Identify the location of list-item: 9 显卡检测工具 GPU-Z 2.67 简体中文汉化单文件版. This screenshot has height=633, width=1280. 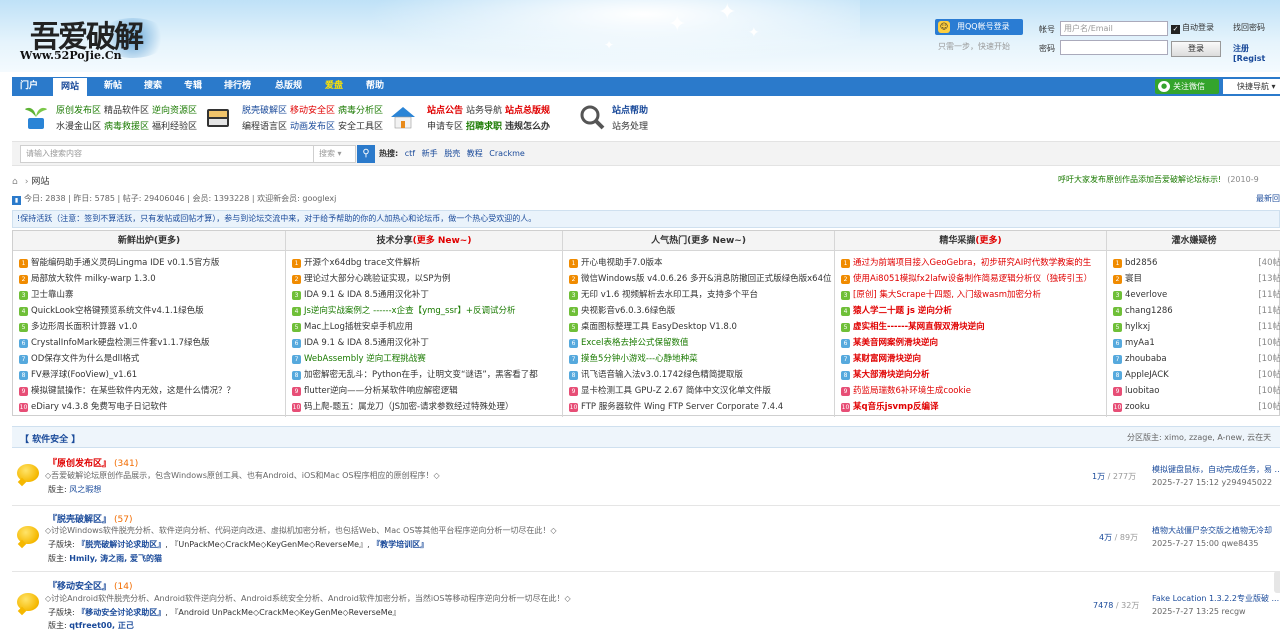
(701, 391).